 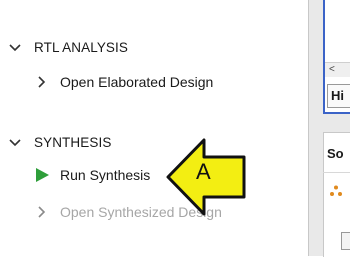 I want to click on hierarchy-icon, so click(x=336, y=190).